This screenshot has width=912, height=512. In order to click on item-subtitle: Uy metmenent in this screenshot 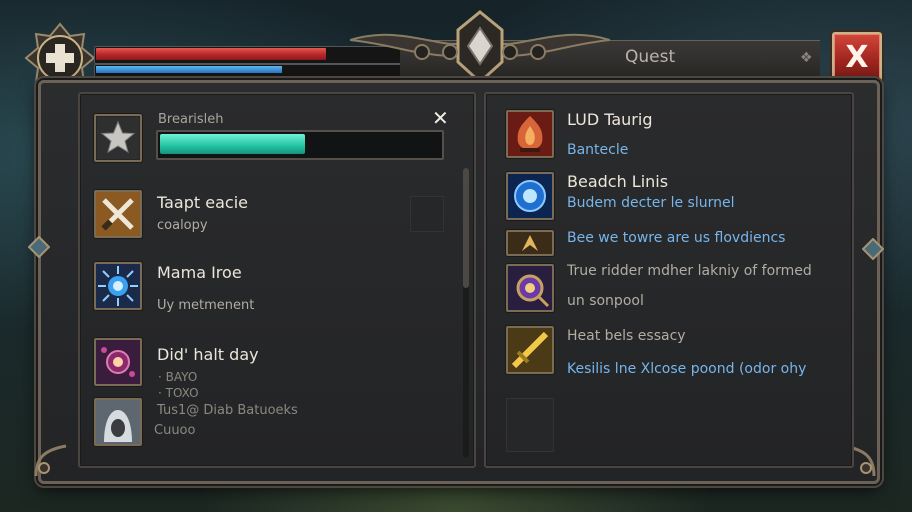, I will do `click(206, 305)`.